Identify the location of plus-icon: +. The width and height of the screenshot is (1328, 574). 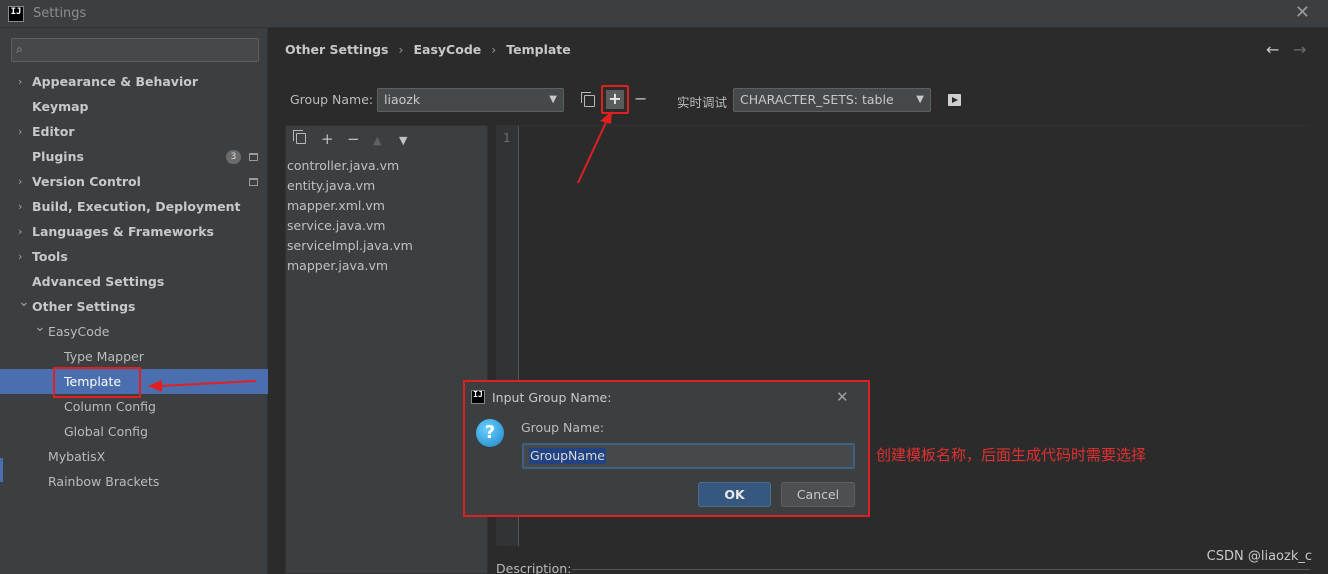
(615, 99).